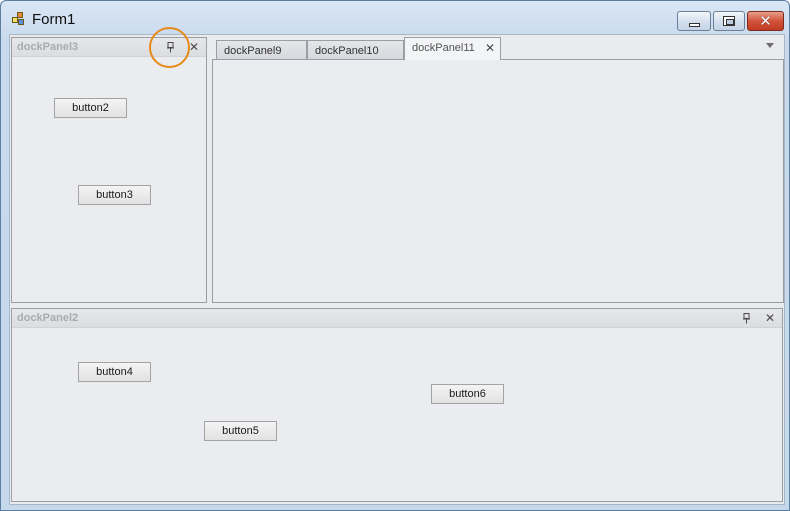  I want to click on window-title: Form1, so click(54, 19).